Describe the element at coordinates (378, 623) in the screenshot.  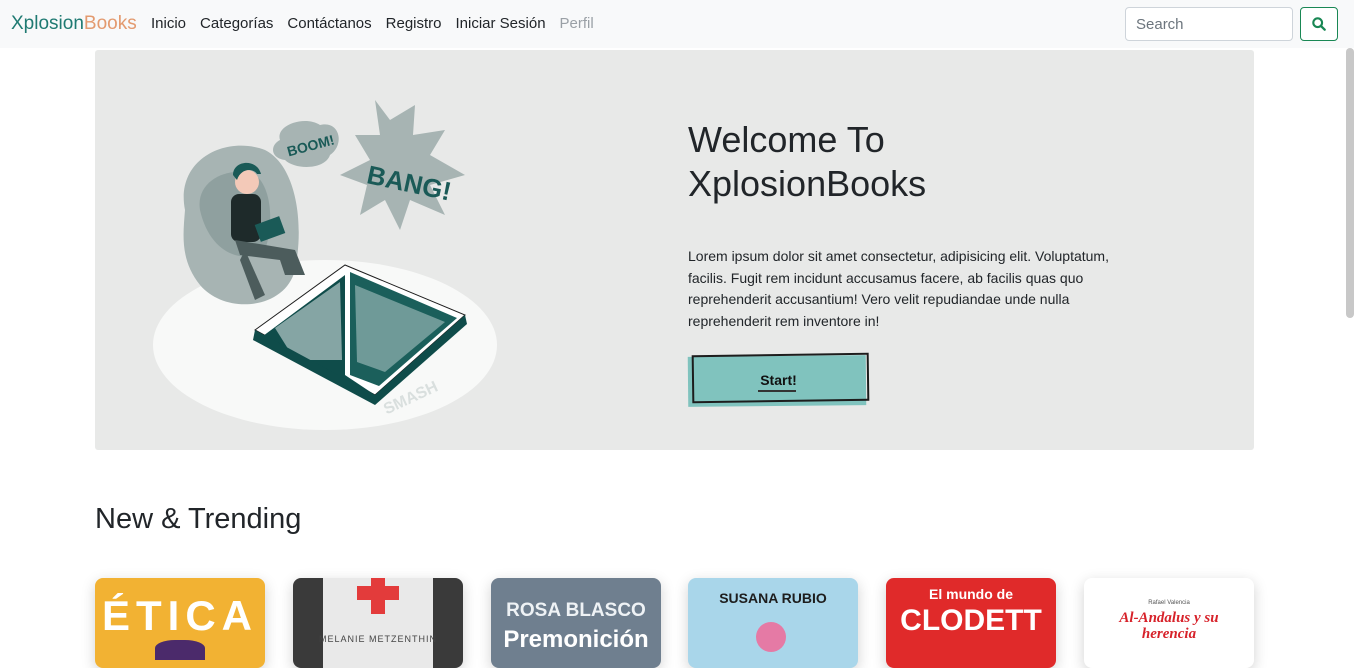
I see `book-card: MELANIE METZENTHIN` at that location.